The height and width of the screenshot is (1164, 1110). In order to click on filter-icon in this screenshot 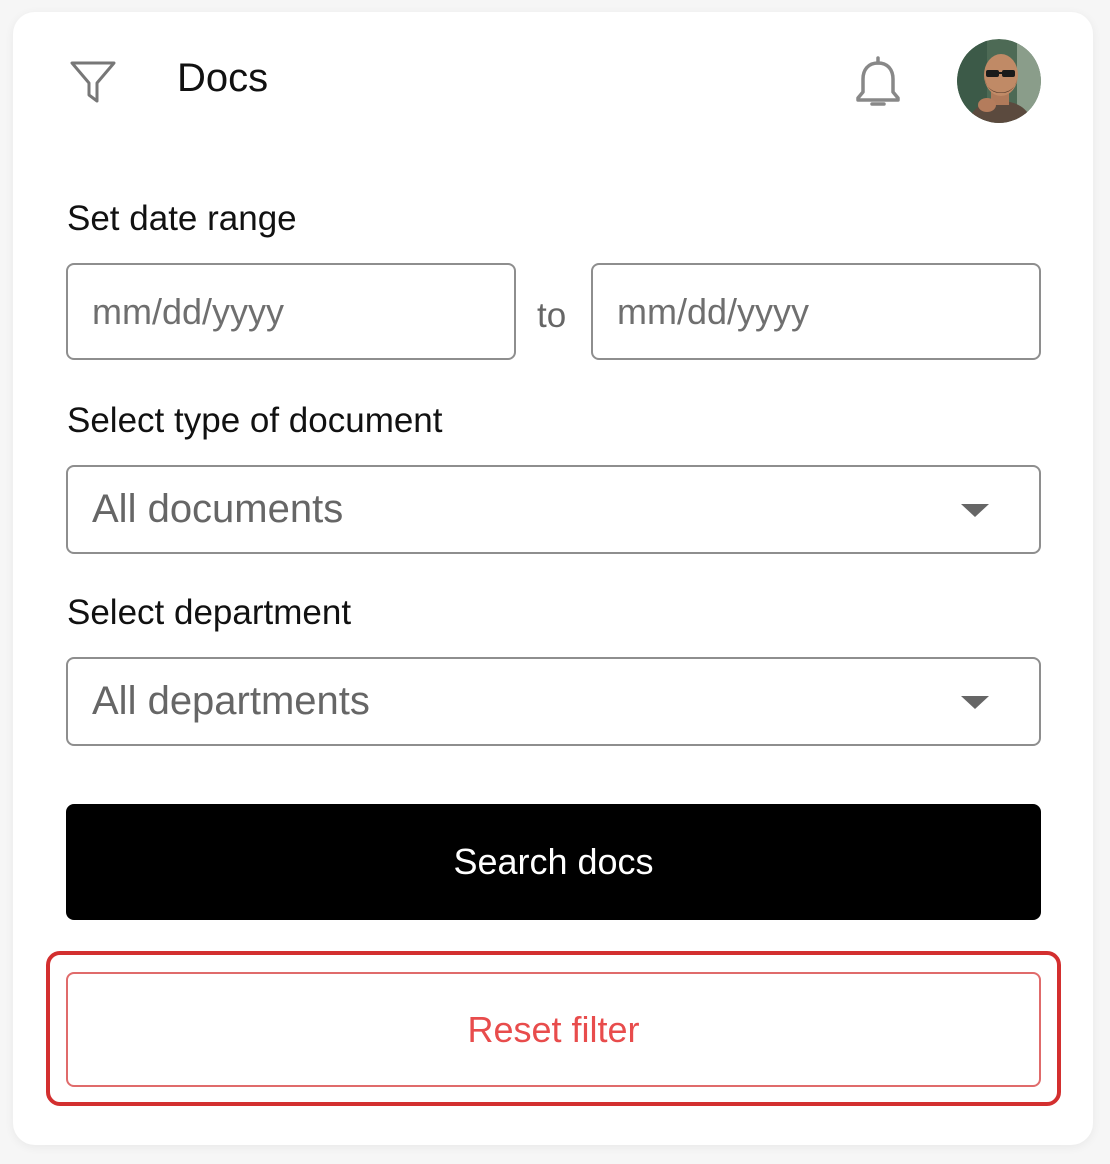, I will do `click(93, 82)`.